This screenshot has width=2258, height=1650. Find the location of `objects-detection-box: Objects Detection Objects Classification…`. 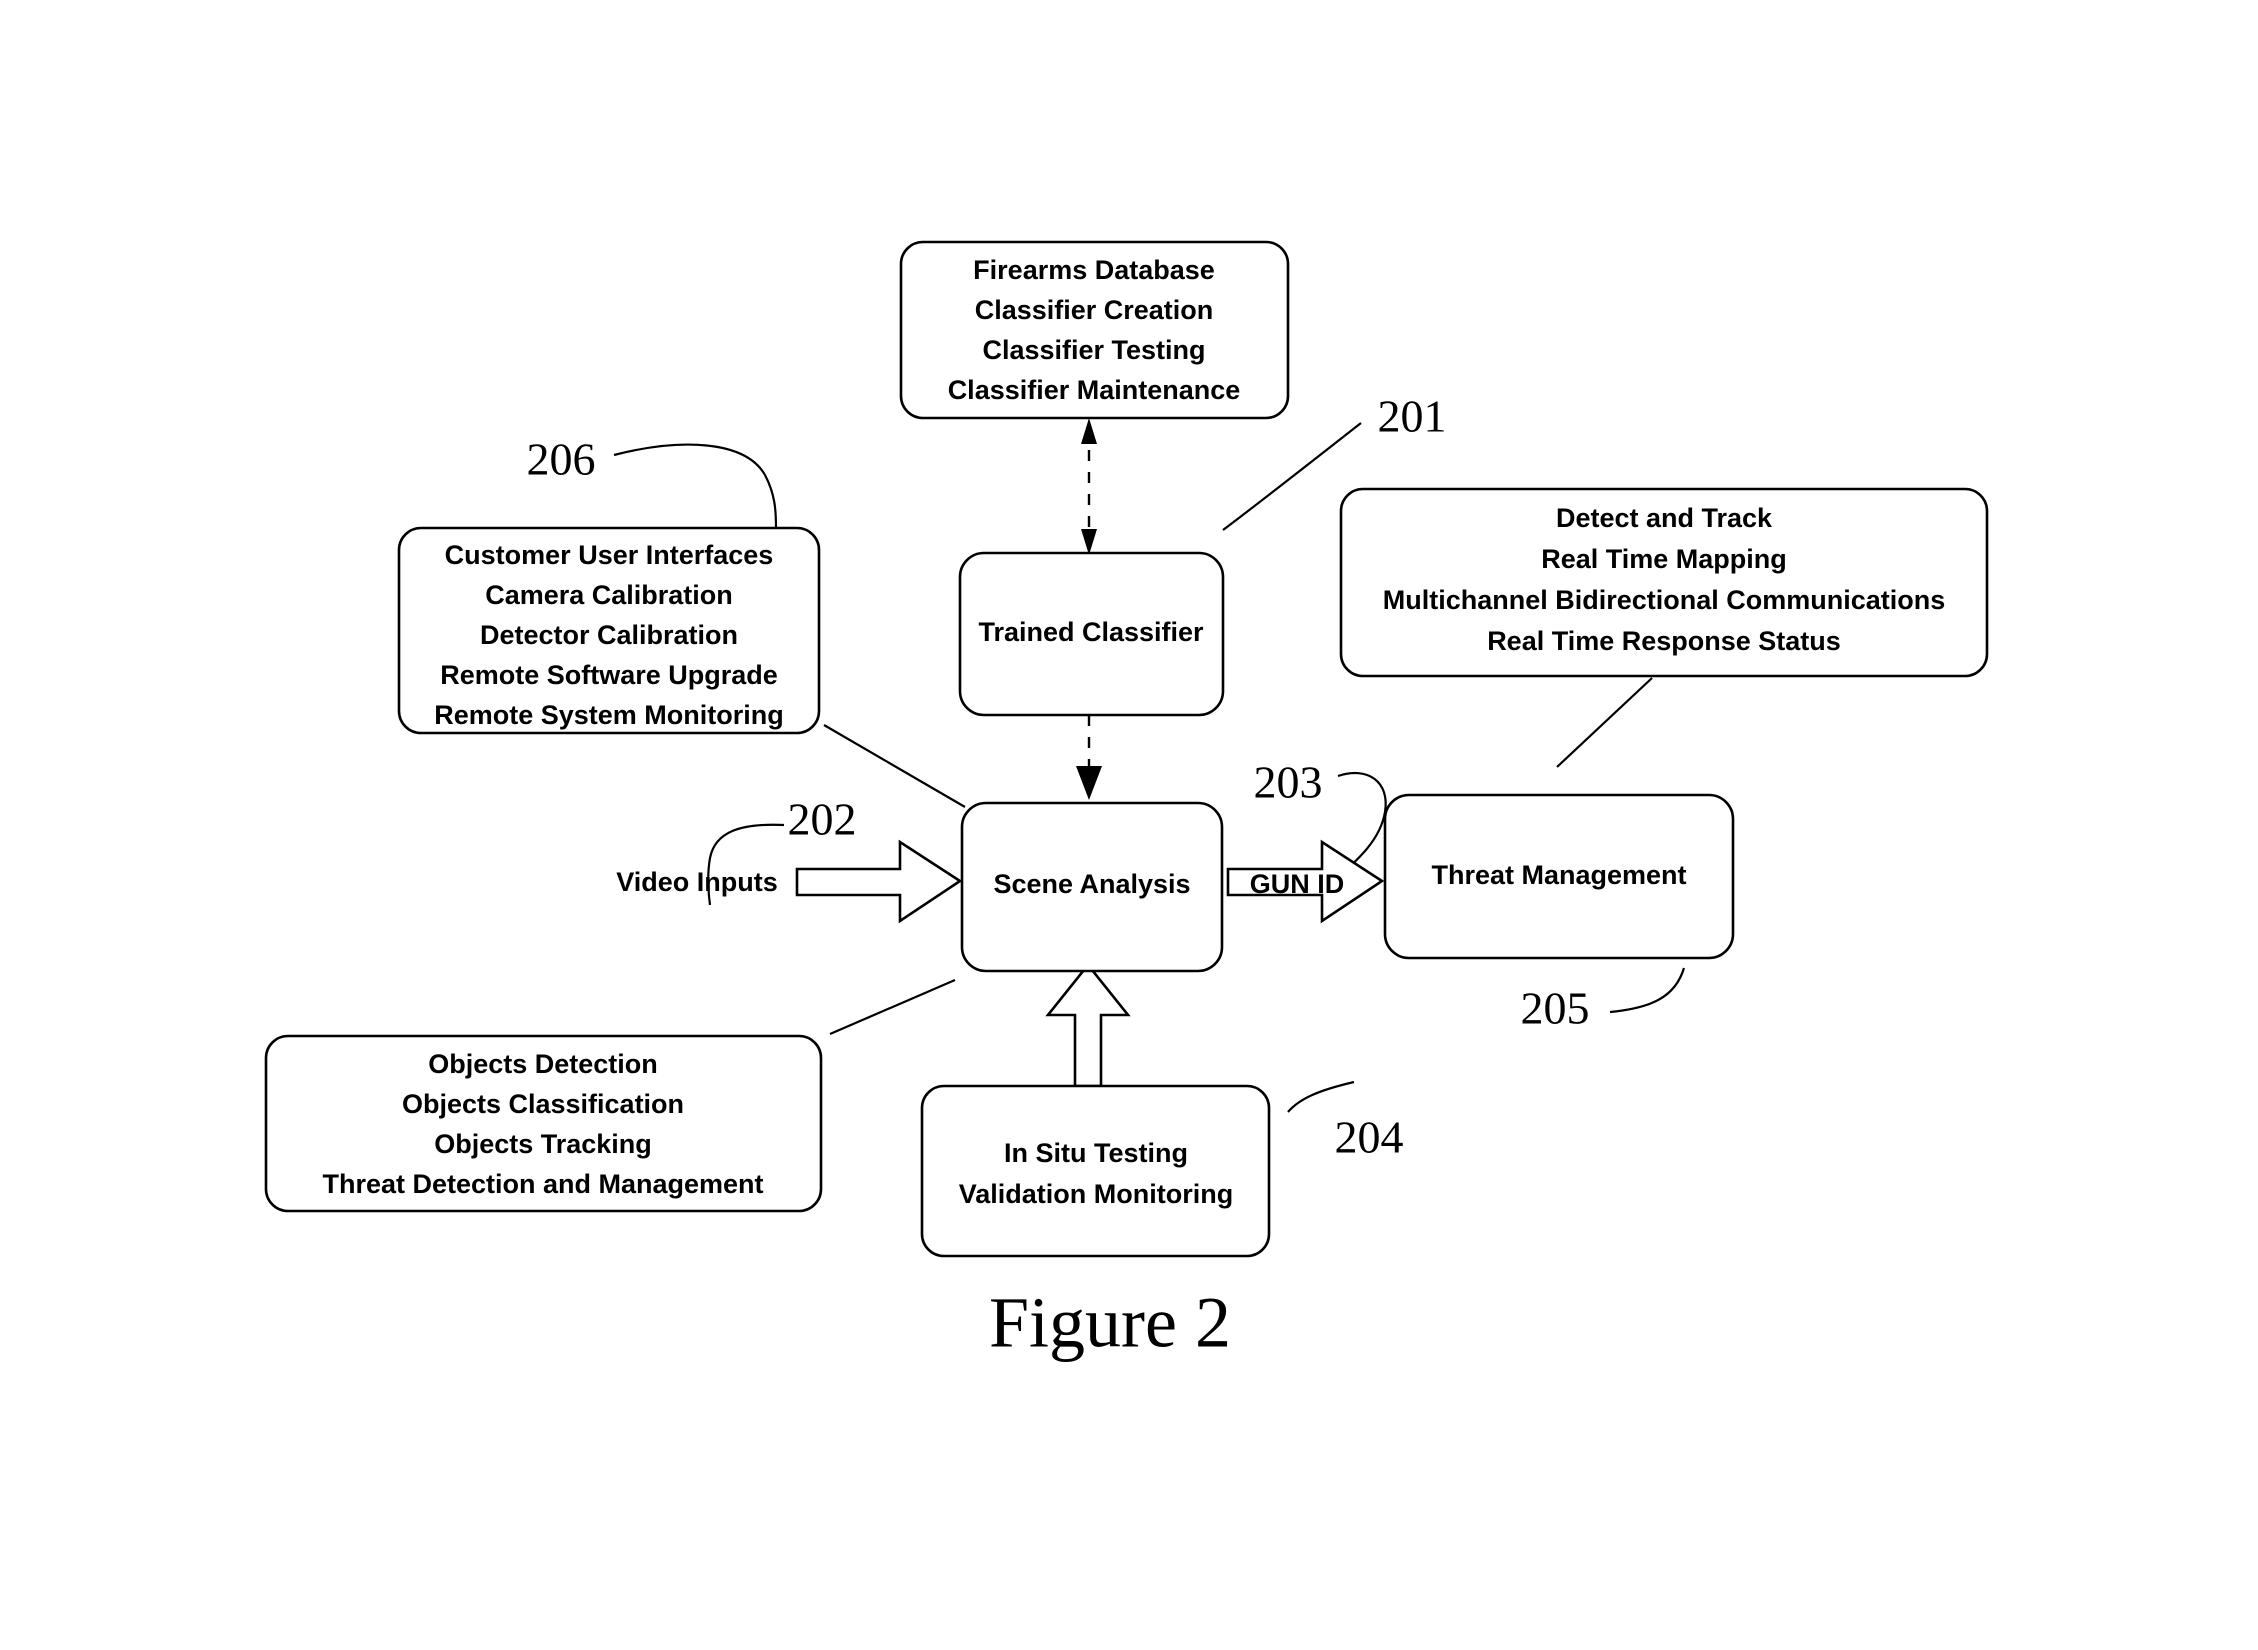

objects-detection-box: Objects Detection Objects Classification… is located at coordinates (543, 1123).